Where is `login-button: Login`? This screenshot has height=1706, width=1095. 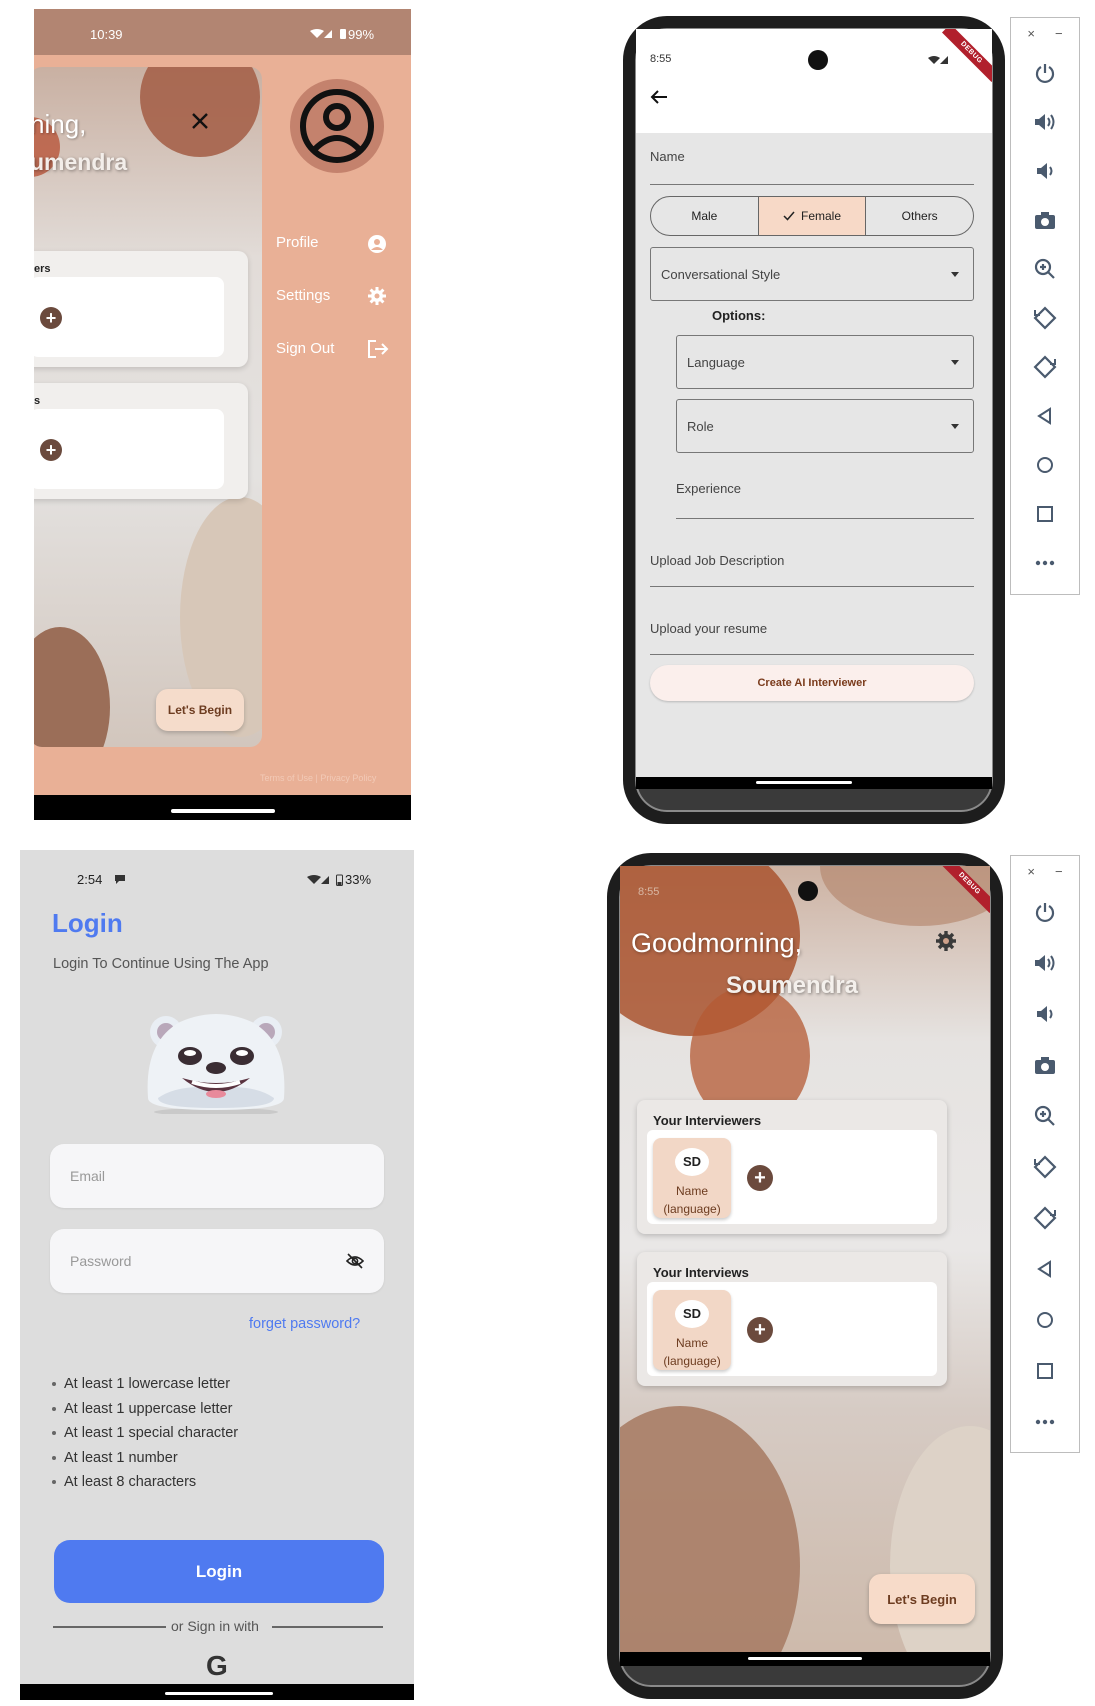 login-button: Login is located at coordinates (219, 1571).